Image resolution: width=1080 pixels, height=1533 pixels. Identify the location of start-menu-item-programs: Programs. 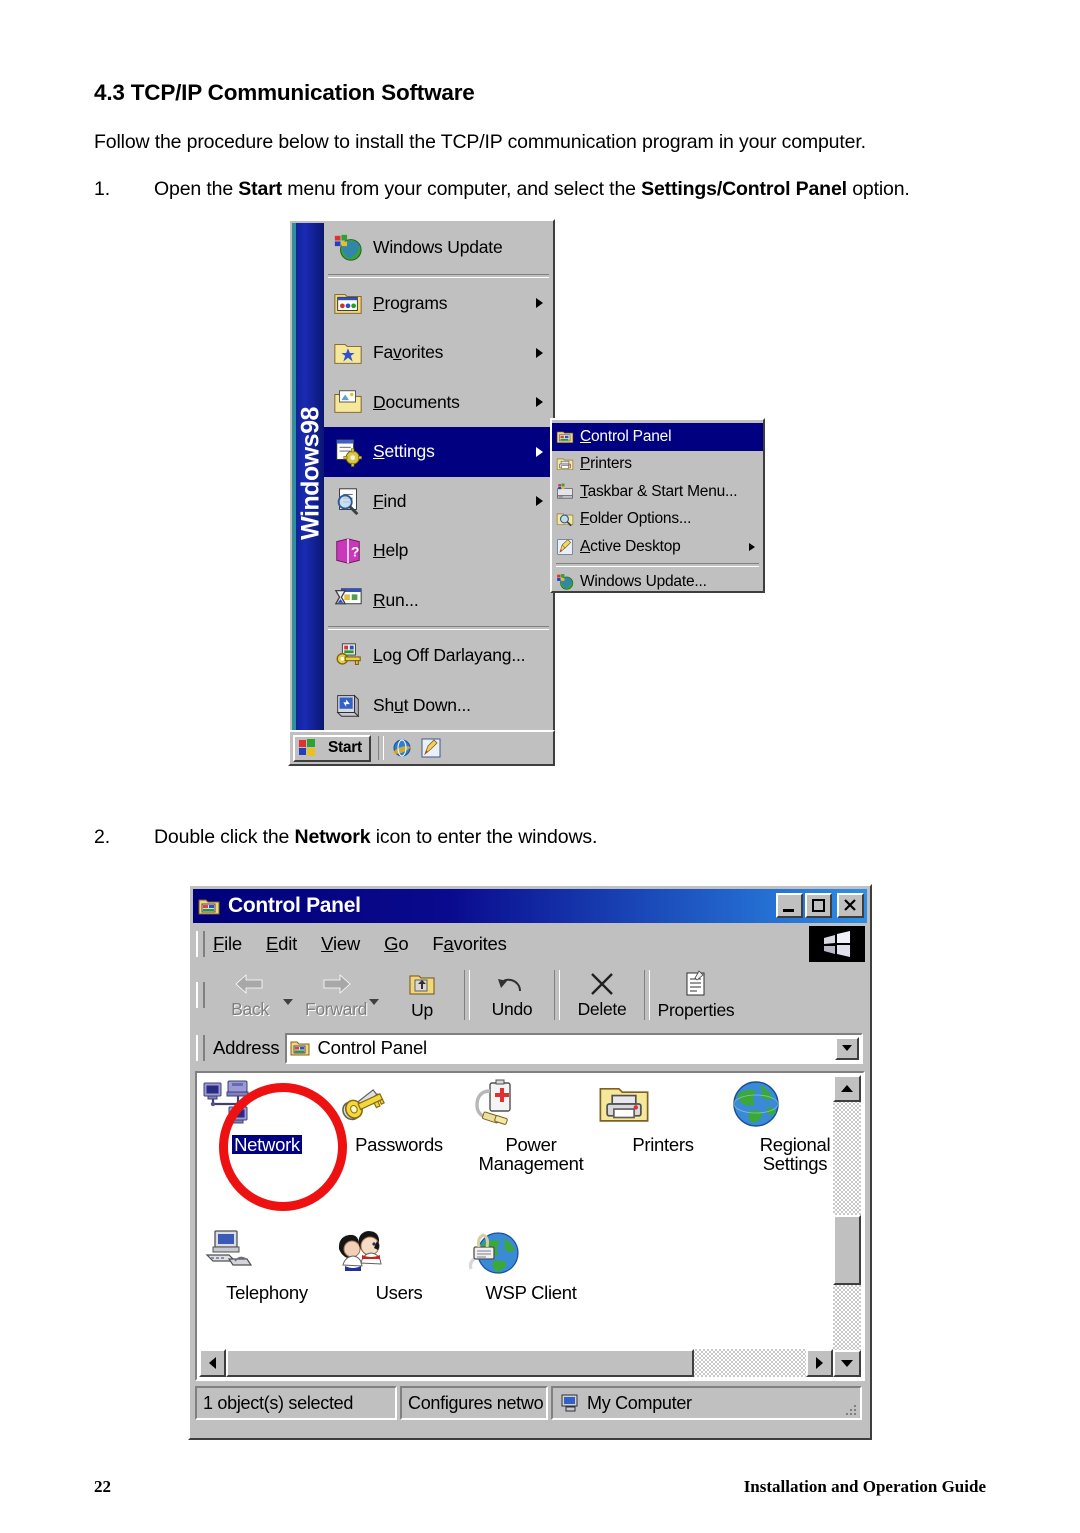
(439, 304).